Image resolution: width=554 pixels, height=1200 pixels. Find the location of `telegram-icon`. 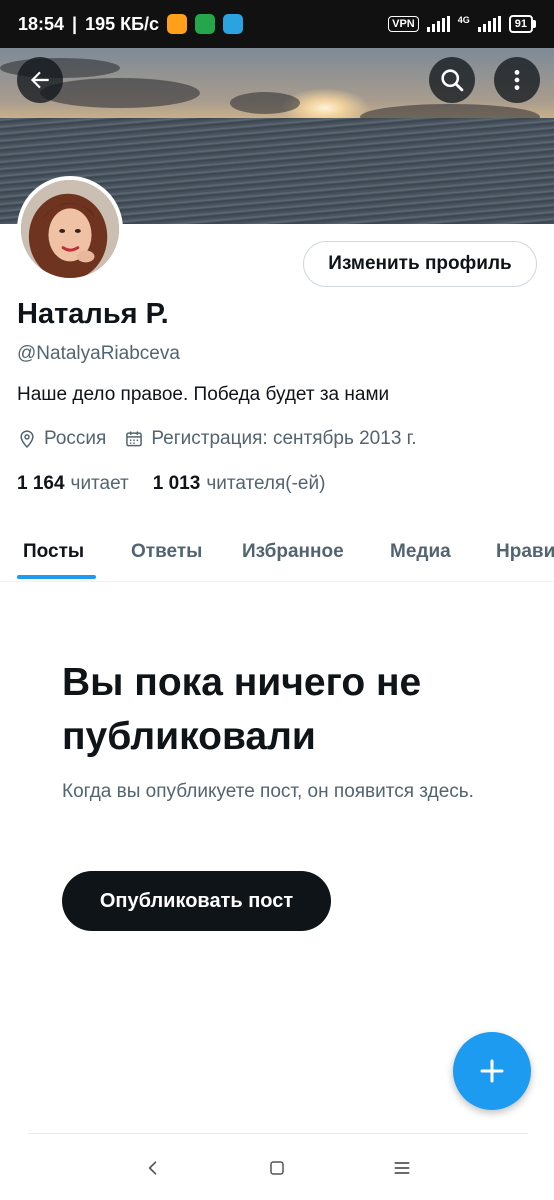

telegram-icon is located at coordinates (233, 24).